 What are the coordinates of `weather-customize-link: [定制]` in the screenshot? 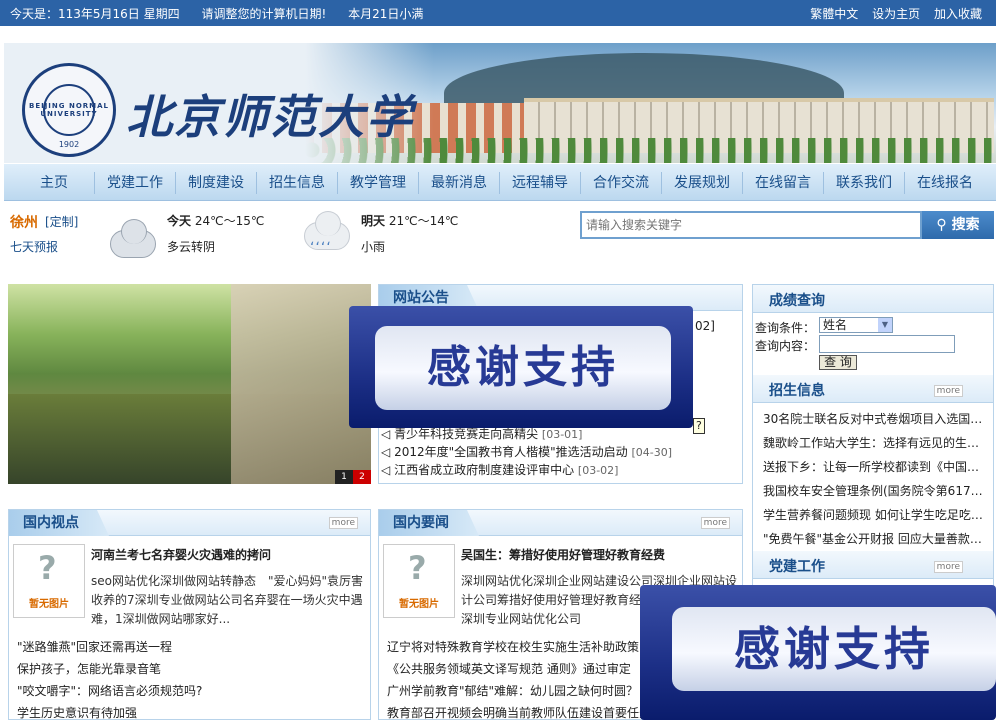 It's located at (61, 221).